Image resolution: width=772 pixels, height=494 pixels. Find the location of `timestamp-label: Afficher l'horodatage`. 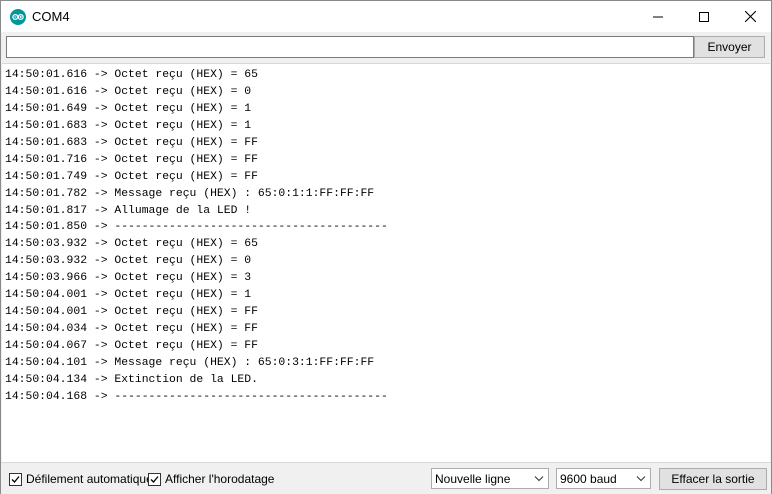

timestamp-label: Afficher l'horodatage is located at coordinates (220, 479).